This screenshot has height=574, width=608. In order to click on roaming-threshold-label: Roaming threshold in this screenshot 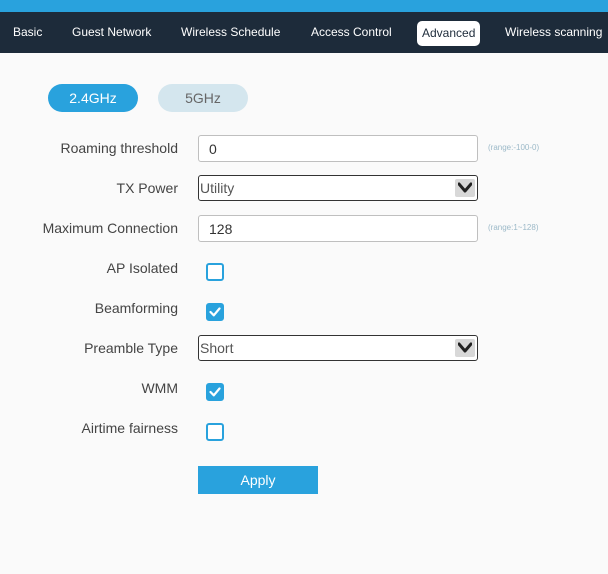, I will do `click(119, 148)`.